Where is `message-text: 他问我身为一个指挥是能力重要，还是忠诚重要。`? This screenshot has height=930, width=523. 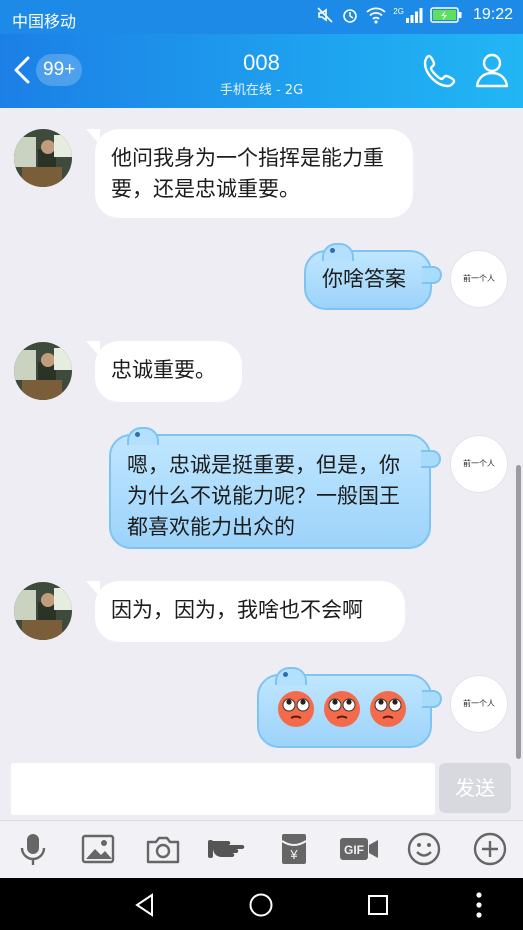
message-text: 他问我身为一个指挥是能力重要，还是忠诚重要。 is located at coordinates (247, 173).